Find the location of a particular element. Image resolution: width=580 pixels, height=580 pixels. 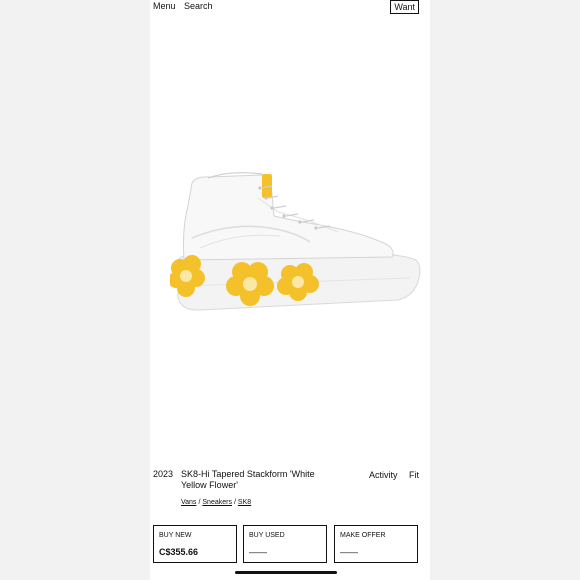

search-link: Search is located at coordinates (198, 6).